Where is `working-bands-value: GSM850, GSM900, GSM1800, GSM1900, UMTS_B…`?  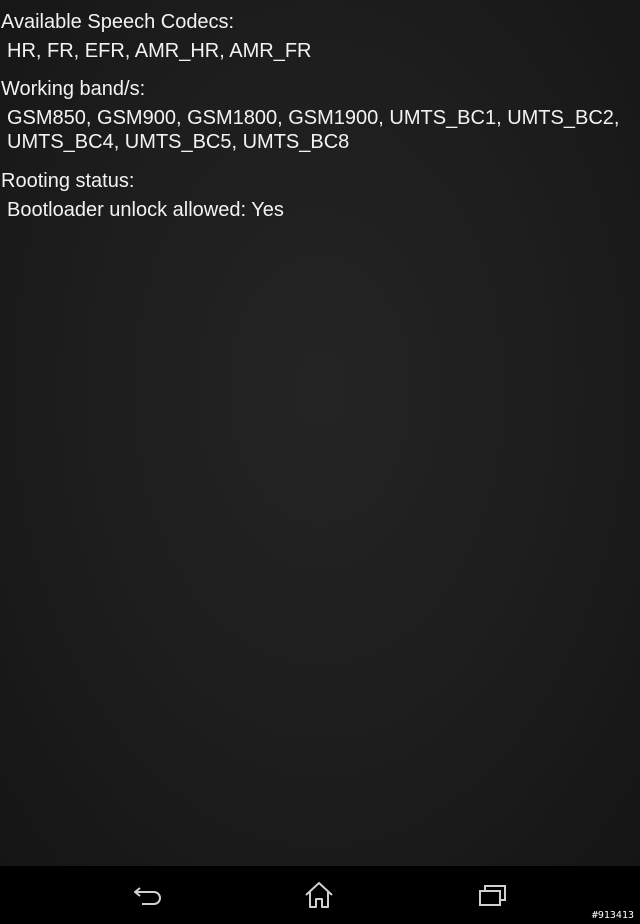 working-bands-value: GSM850, GSM900, GSM1800, GSM1900, UMTS_B… is located at coordinates (313, 130).